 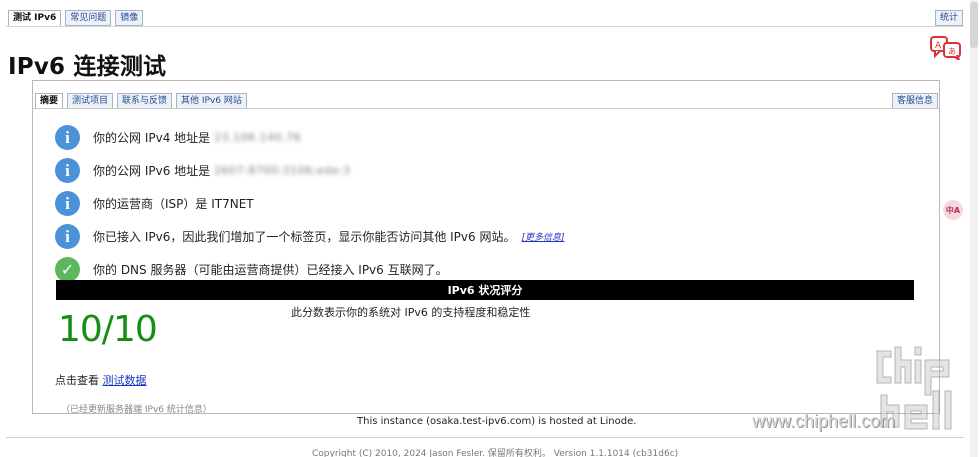 What do you see at coordinates (77, 380) in the screenshot?
I see `view-data-prefix: 点击查看` at bounding box center [77, 380].